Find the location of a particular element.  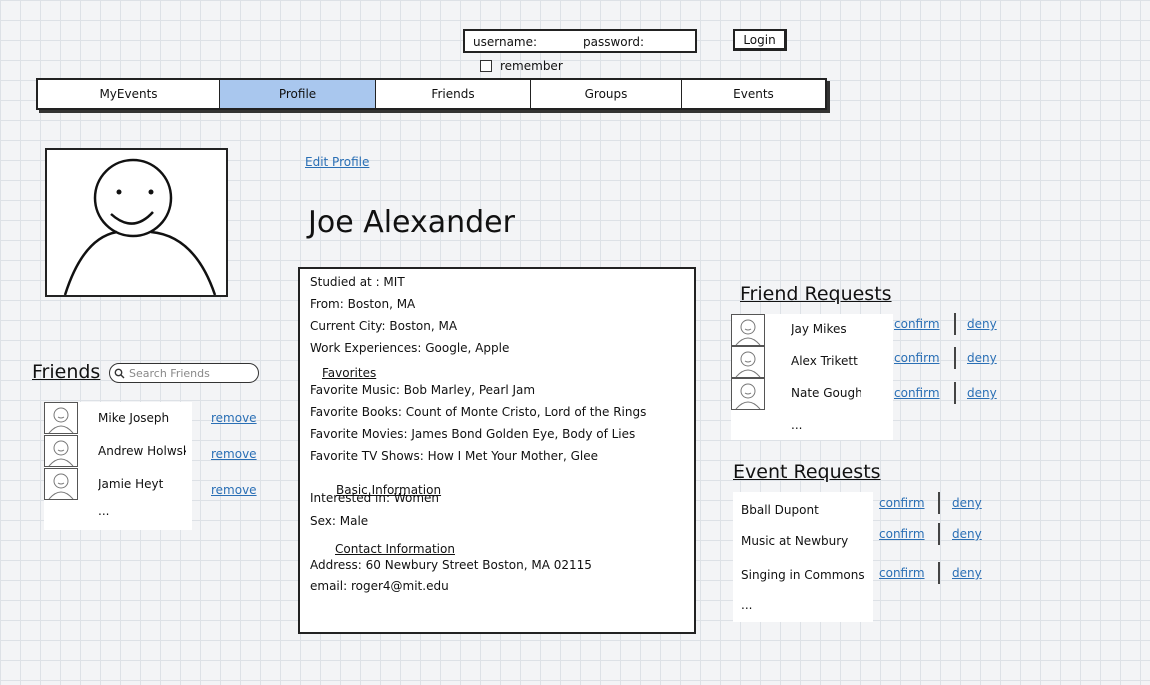

list-item: Jamie Heyt is located at coordinates (118, 484).